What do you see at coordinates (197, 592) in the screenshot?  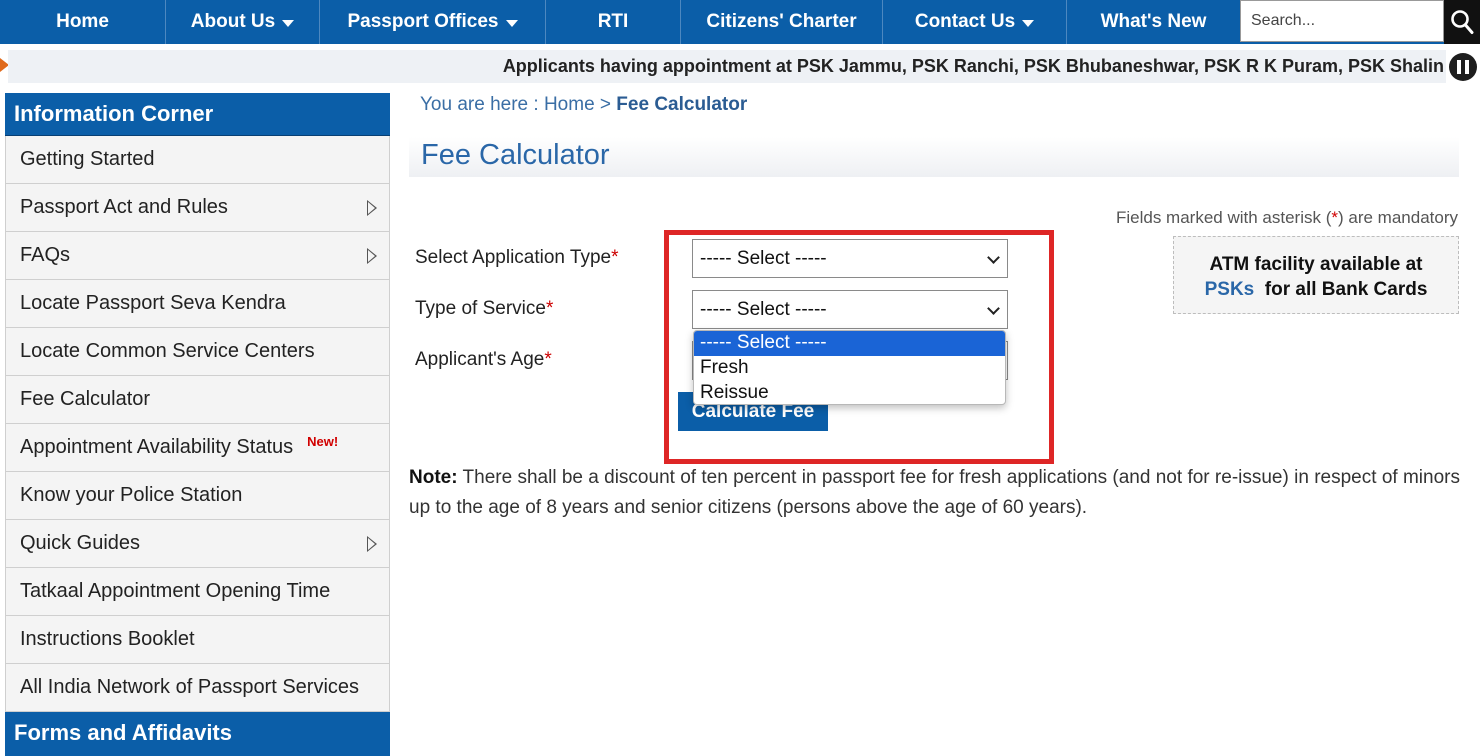 I see `sidebar-item-tatkaal-time: Tatkaal Appointment Opening Time` at bounding box center [197, 592].